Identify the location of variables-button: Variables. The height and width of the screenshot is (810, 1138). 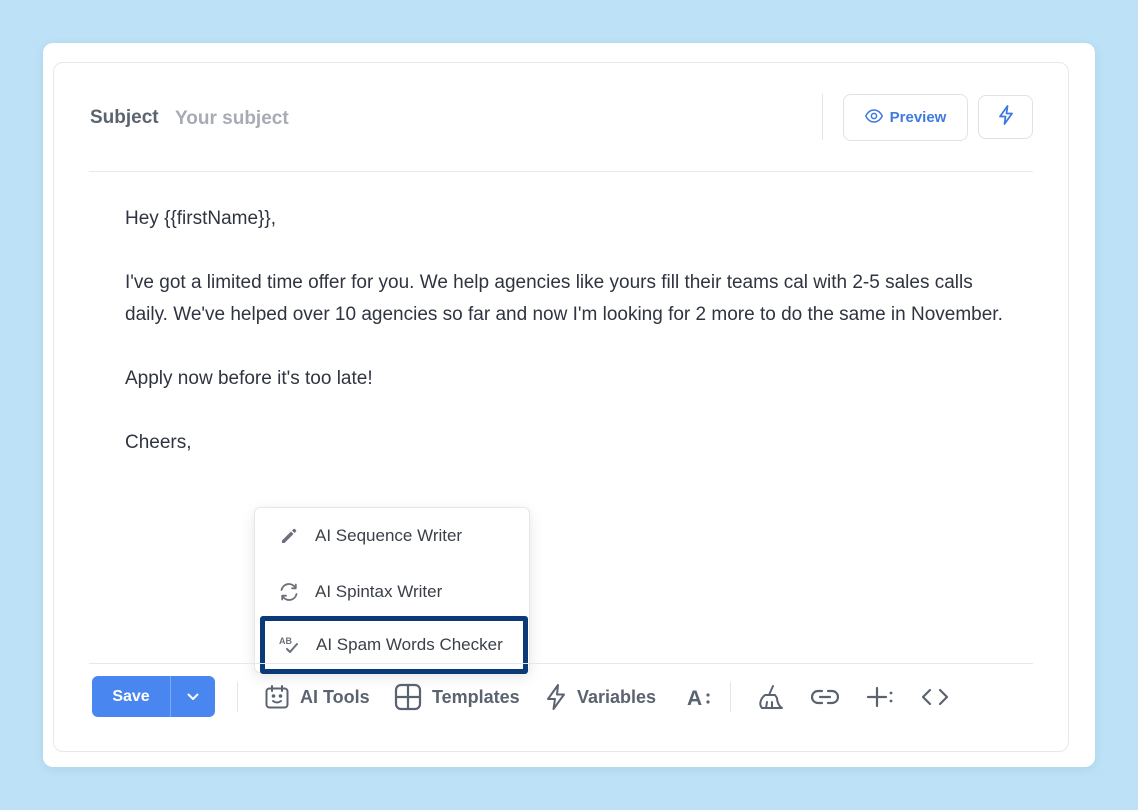
(600, 697).